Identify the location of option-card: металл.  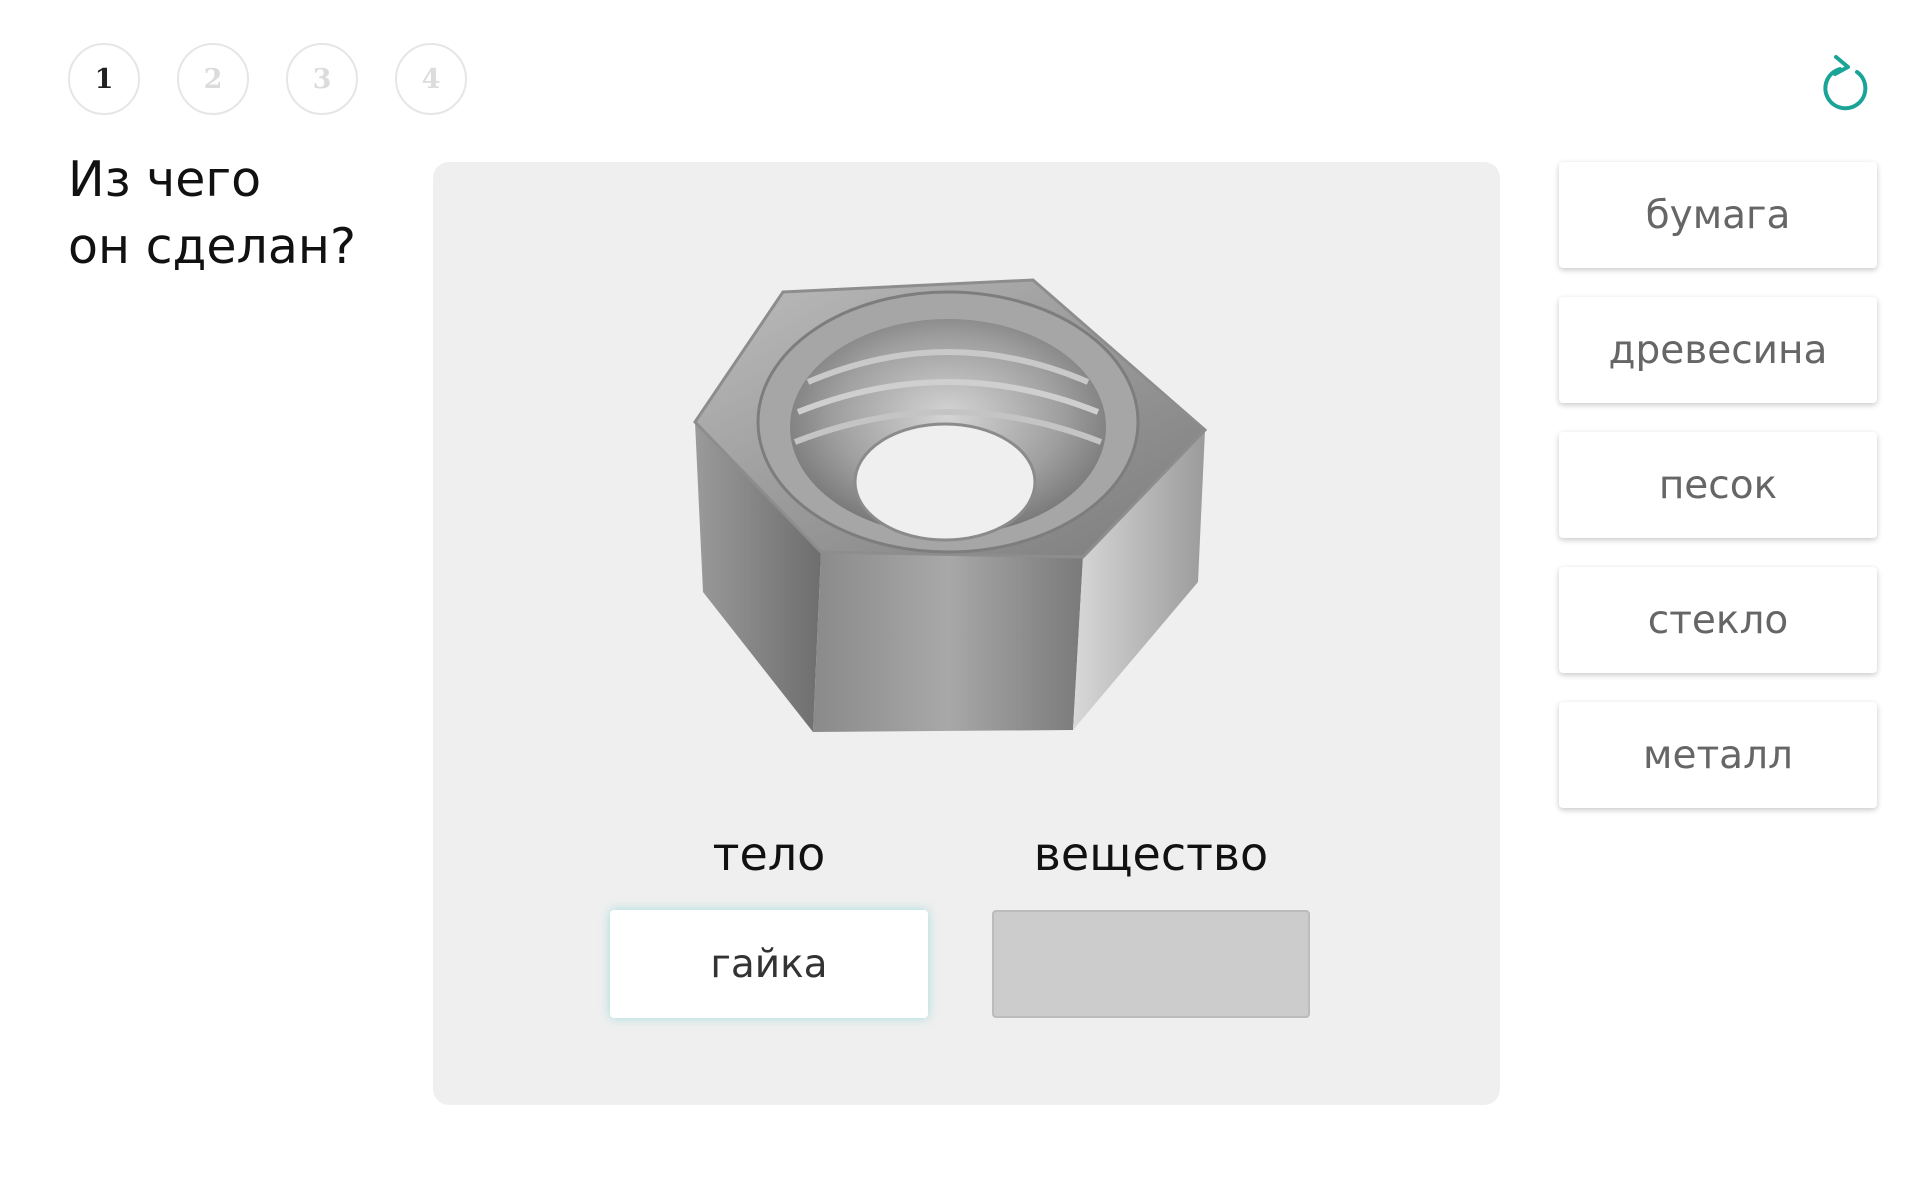
(1718, 755).